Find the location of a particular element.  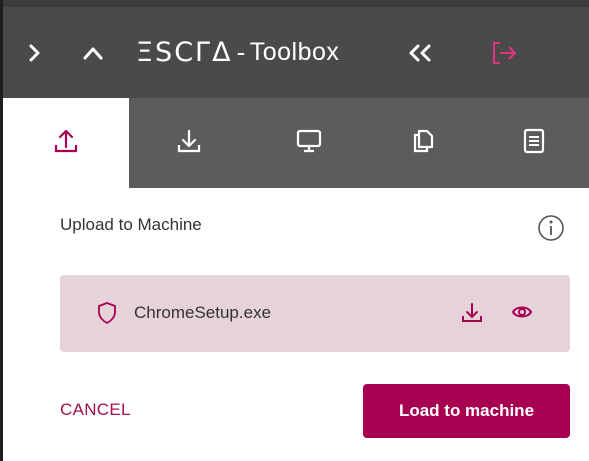

document-list-icon is located at coordinates (534, 143).